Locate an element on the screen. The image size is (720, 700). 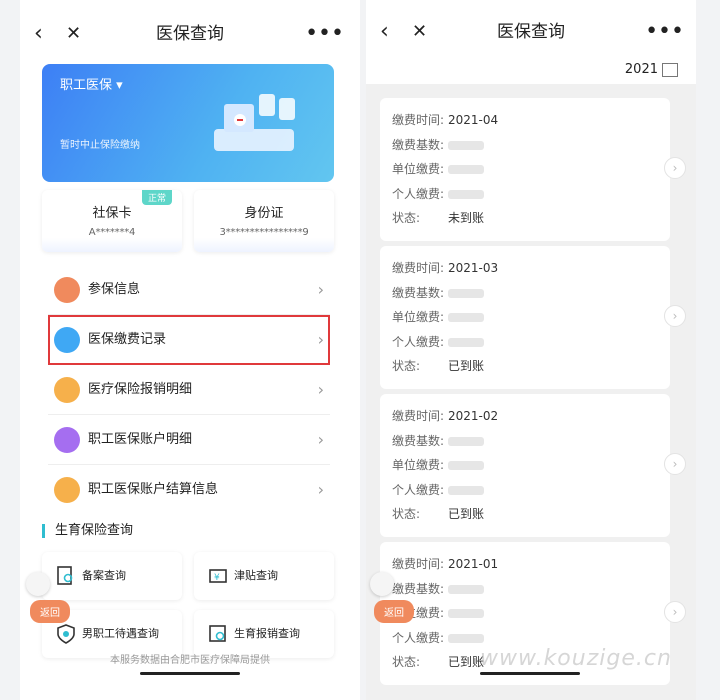
record-row: 缴费时间: 2021-01 is located at coordinates (525, 564).